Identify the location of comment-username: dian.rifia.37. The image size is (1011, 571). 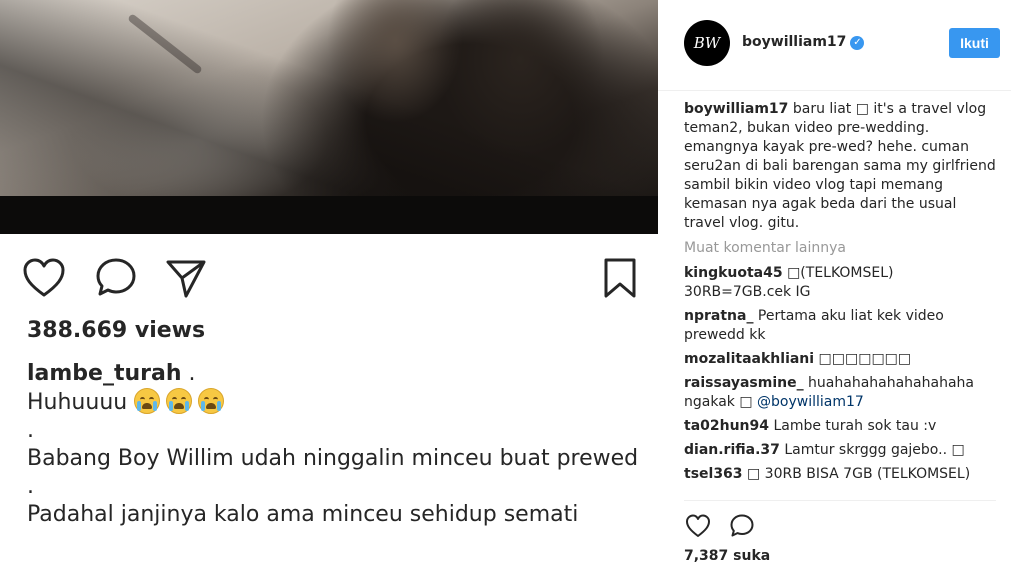
(732, 450).